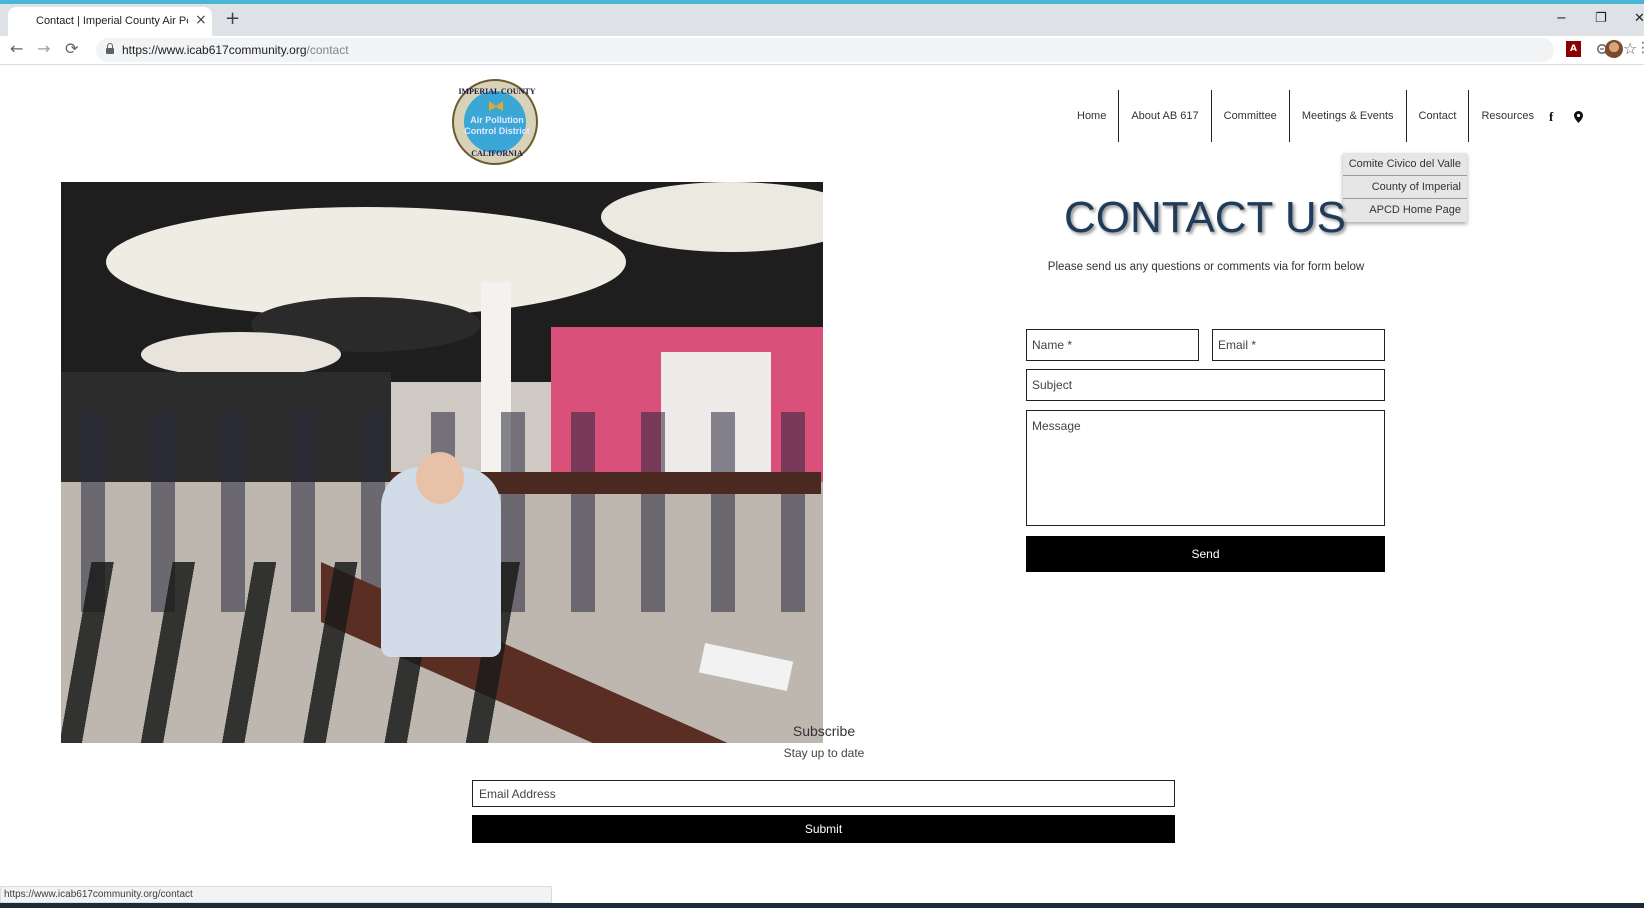  What do you see at coordinates (497, 91) in the screenshot?
I see `logo-top-text: IMPERIAL COUNTY` at bounding box center [497, 91].